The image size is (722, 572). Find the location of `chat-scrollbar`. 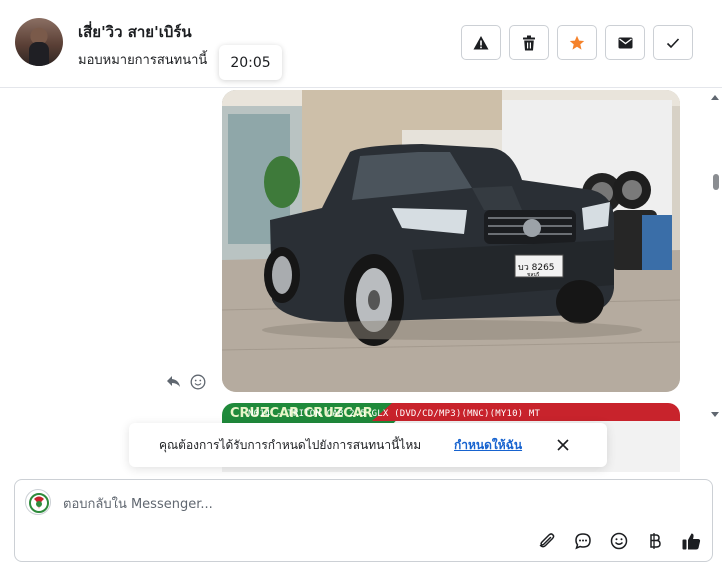

chat-scrollbar is located at coordinates (715, 280).